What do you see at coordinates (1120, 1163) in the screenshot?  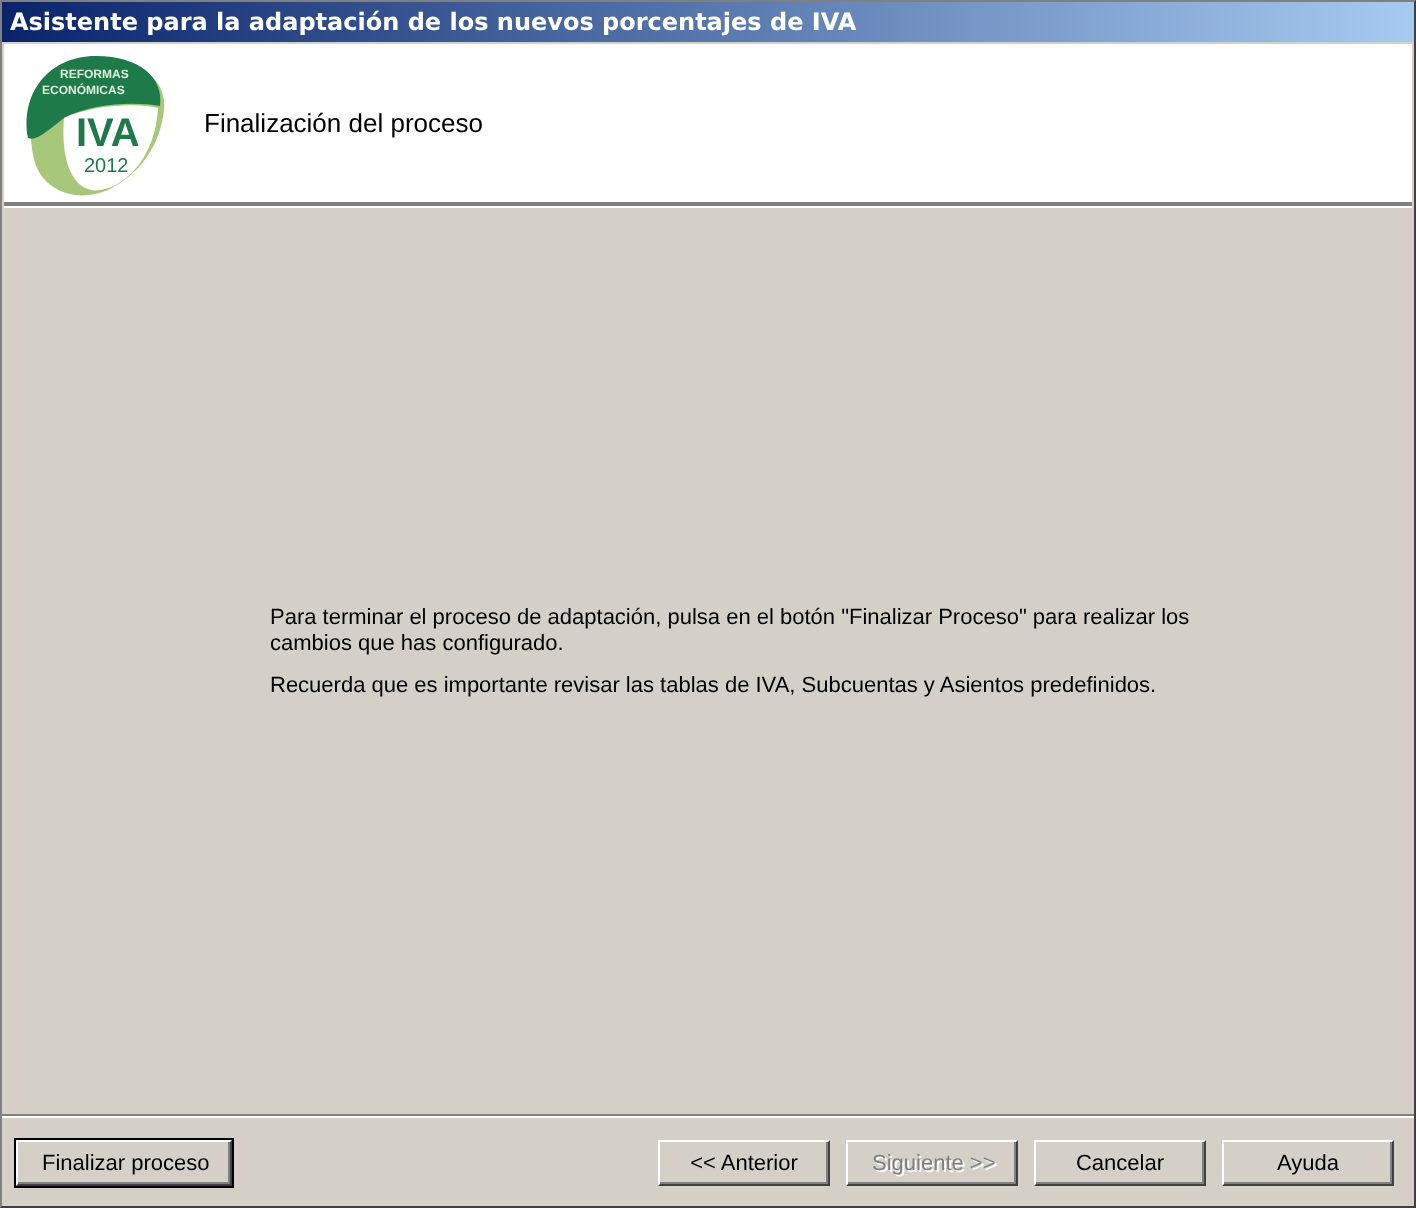 I see `wizard-button: Cancelar` at bounding box center [1120, 1163].